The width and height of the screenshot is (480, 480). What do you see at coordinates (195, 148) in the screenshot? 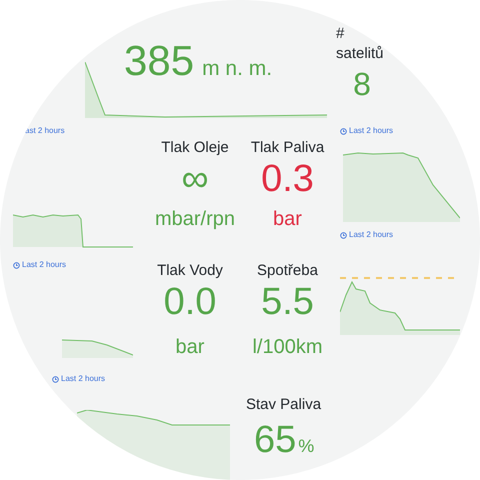
I see `panel-title: Tlak Oleje` at bounding box center [195, 148].